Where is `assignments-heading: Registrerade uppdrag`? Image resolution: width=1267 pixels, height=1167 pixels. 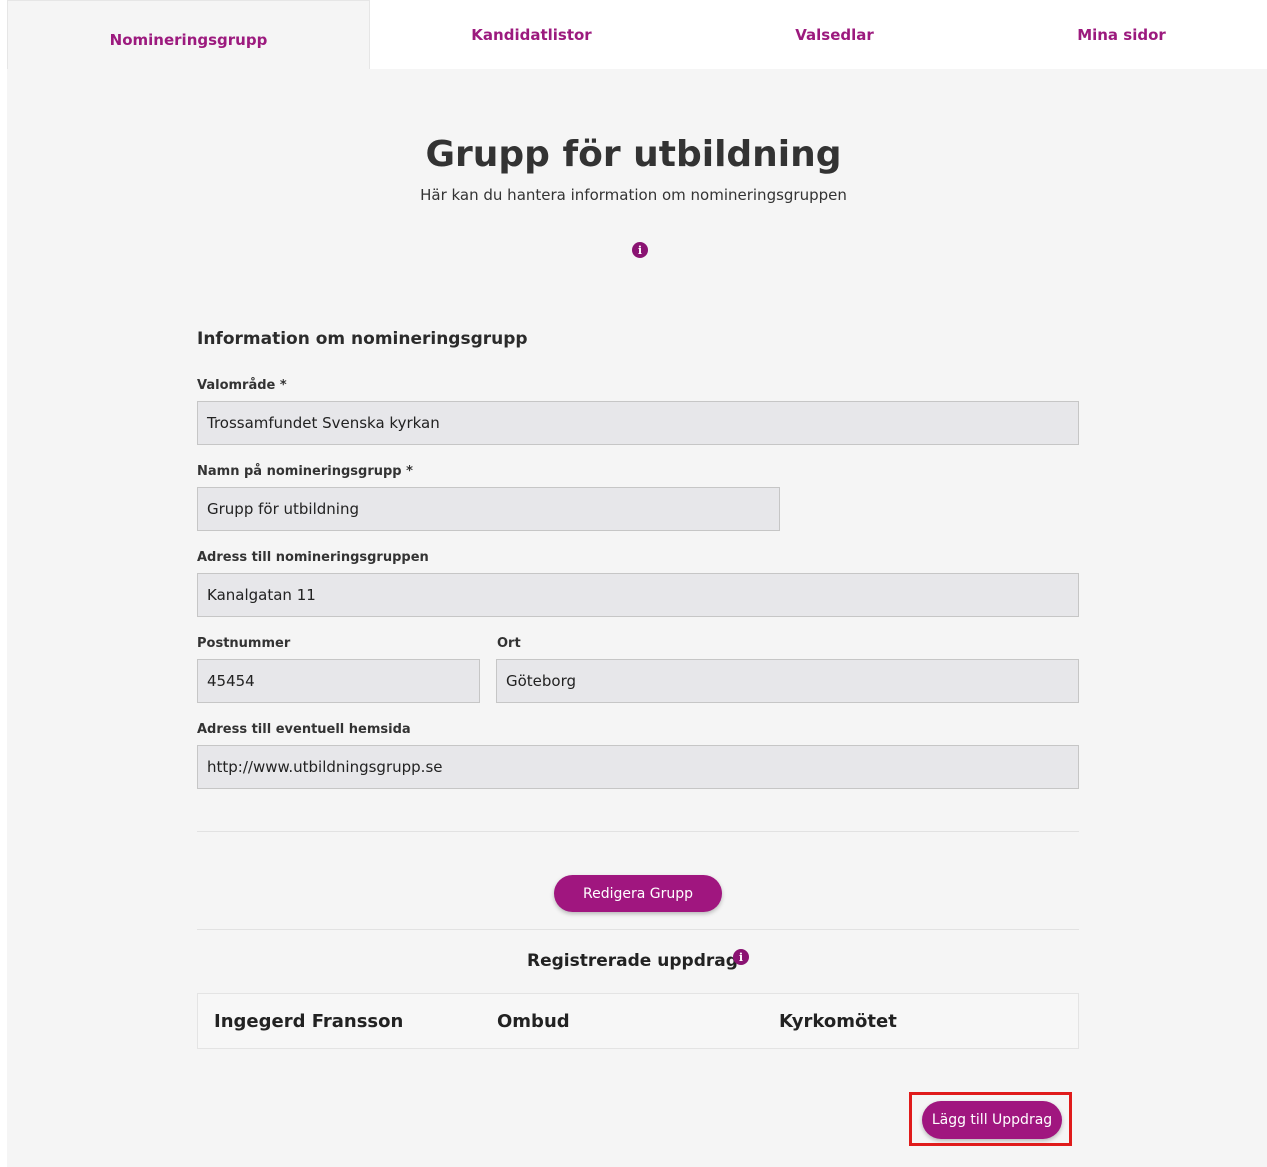 assignments-heading: Registrerade uppdrag is located at coordinates (632, 961).